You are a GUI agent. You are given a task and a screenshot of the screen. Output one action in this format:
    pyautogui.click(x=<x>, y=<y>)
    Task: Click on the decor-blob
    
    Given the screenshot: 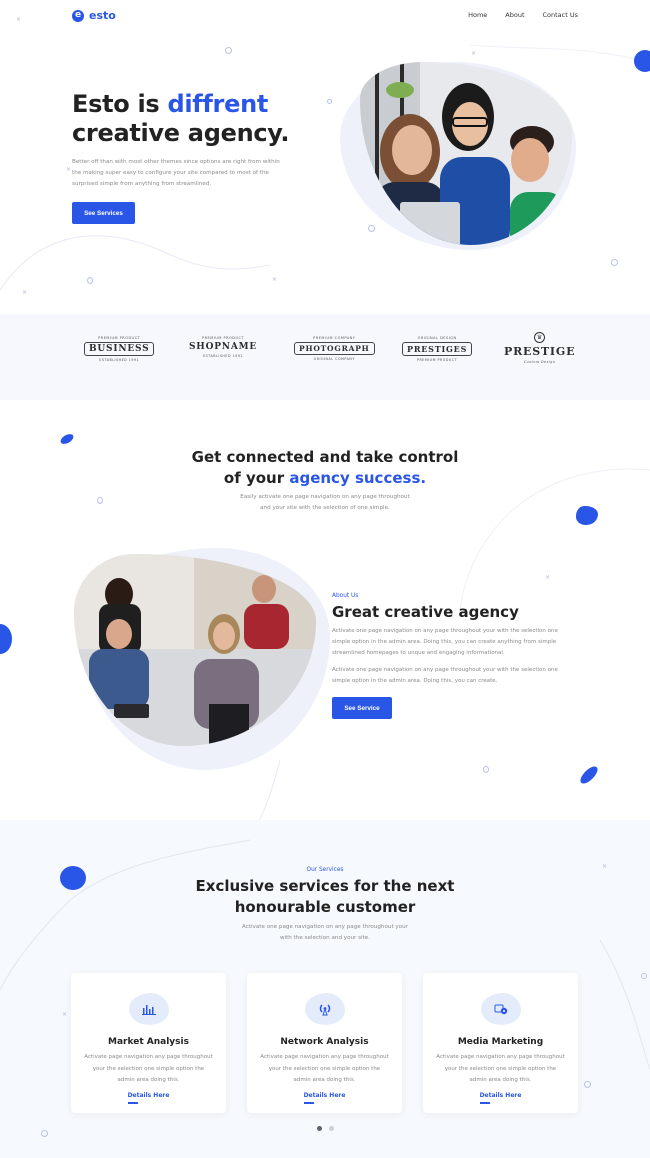 What is the action you would take?
    pyautogui.click(x=642, y=61)
    